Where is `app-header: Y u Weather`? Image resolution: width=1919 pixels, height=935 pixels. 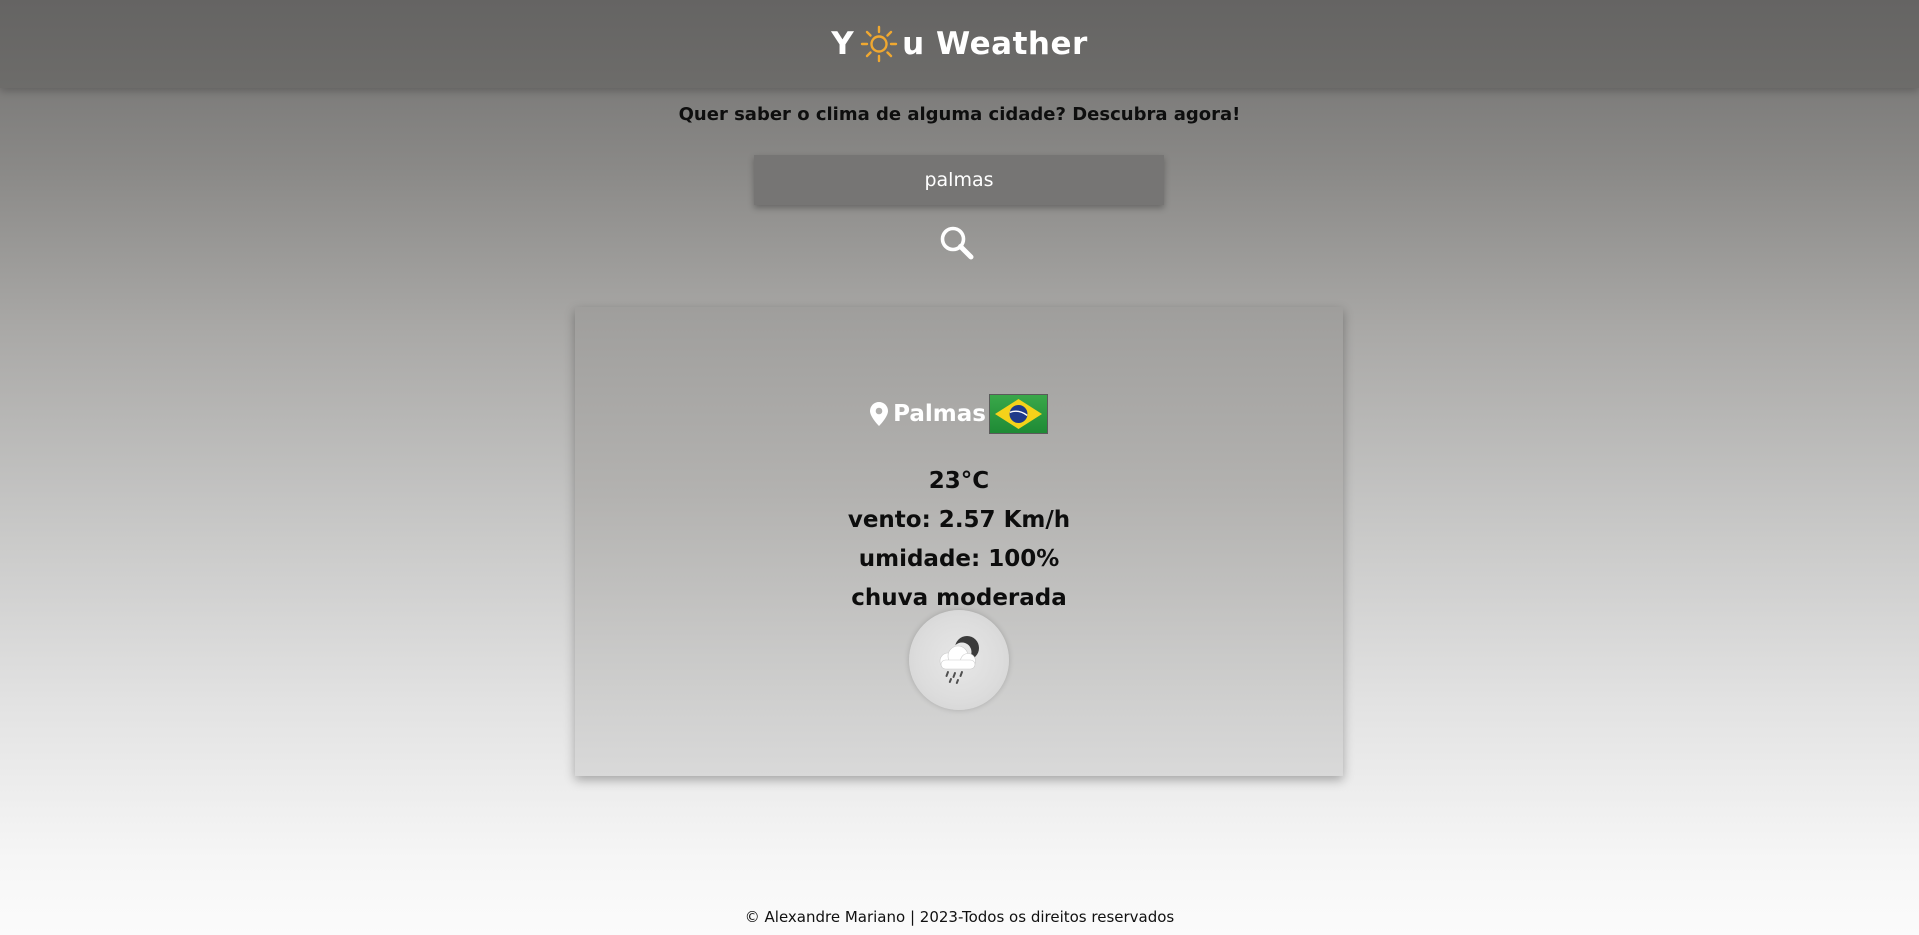 app-header: Y u Weather is located at coordinates (959, 44).